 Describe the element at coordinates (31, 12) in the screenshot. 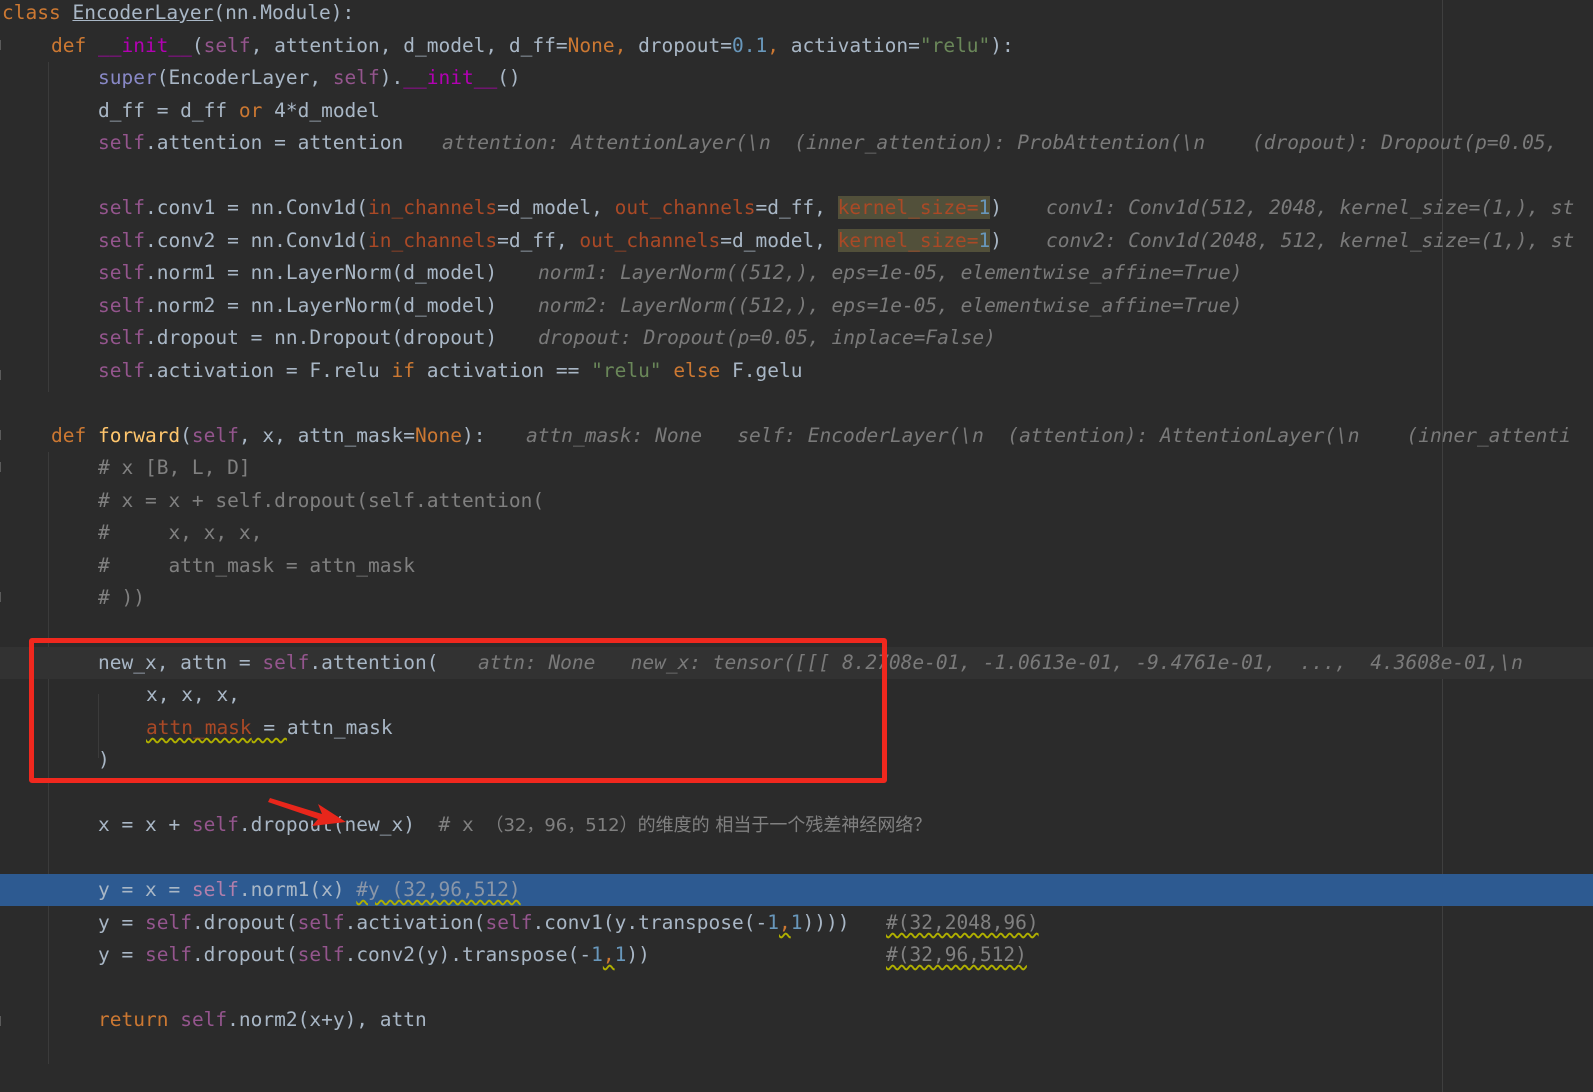

I see `keyword: class` at that location.